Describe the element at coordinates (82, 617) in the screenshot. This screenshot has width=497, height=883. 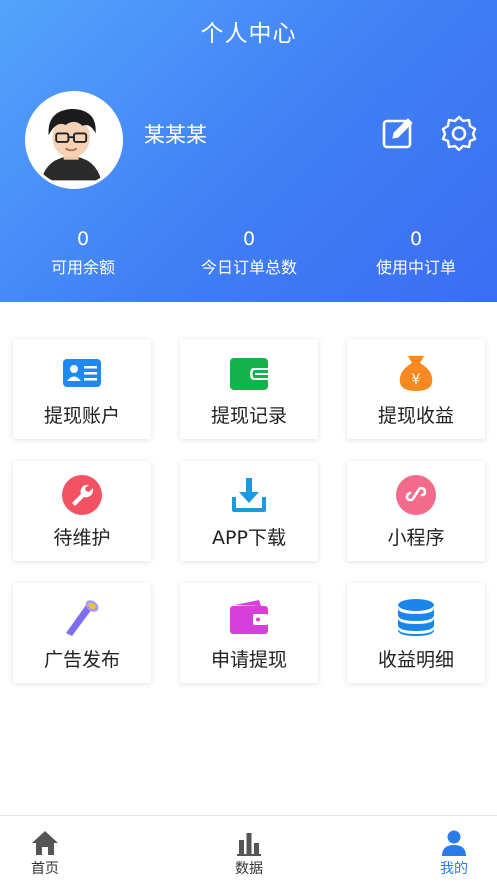
I see `telescope-icon` at that location.